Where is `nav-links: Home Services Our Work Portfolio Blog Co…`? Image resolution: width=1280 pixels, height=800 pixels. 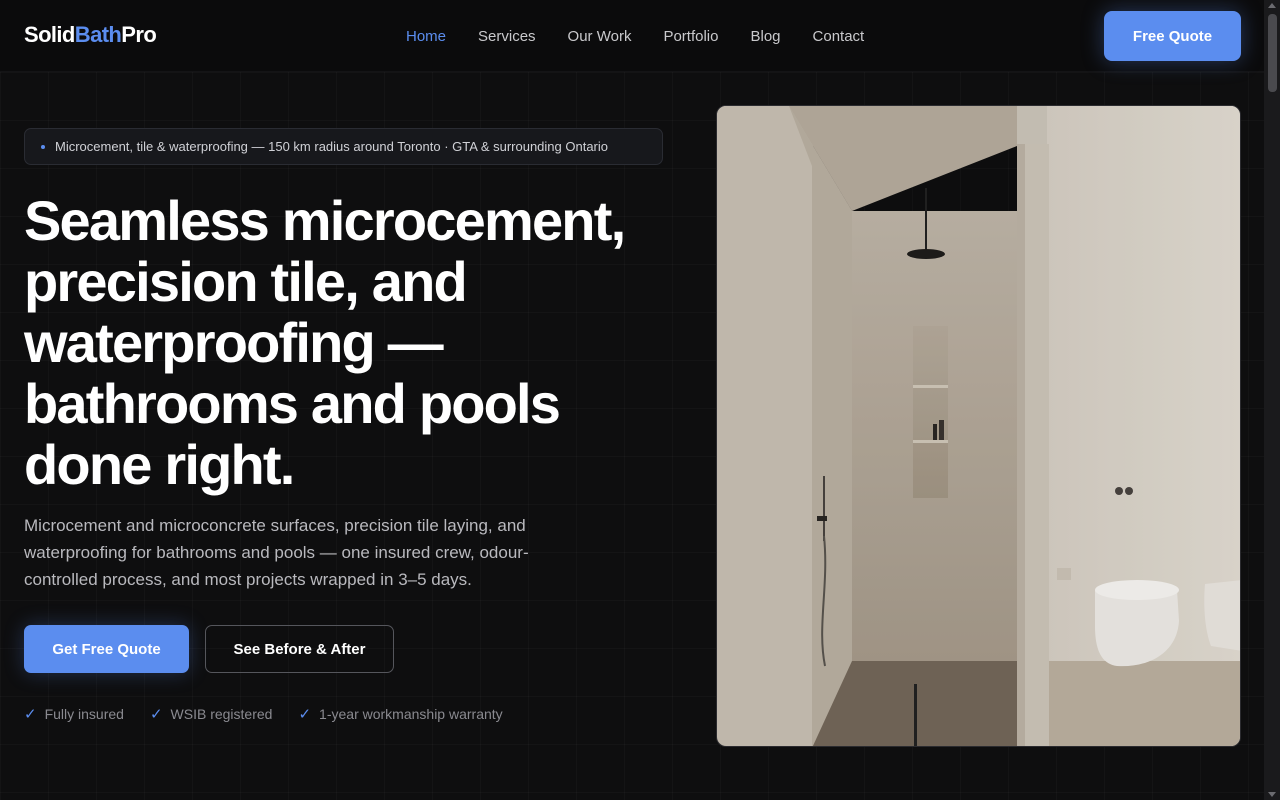 nav-links: Home Services Our Work Portfolio Blog Co… is located at coordinates (651, 36).